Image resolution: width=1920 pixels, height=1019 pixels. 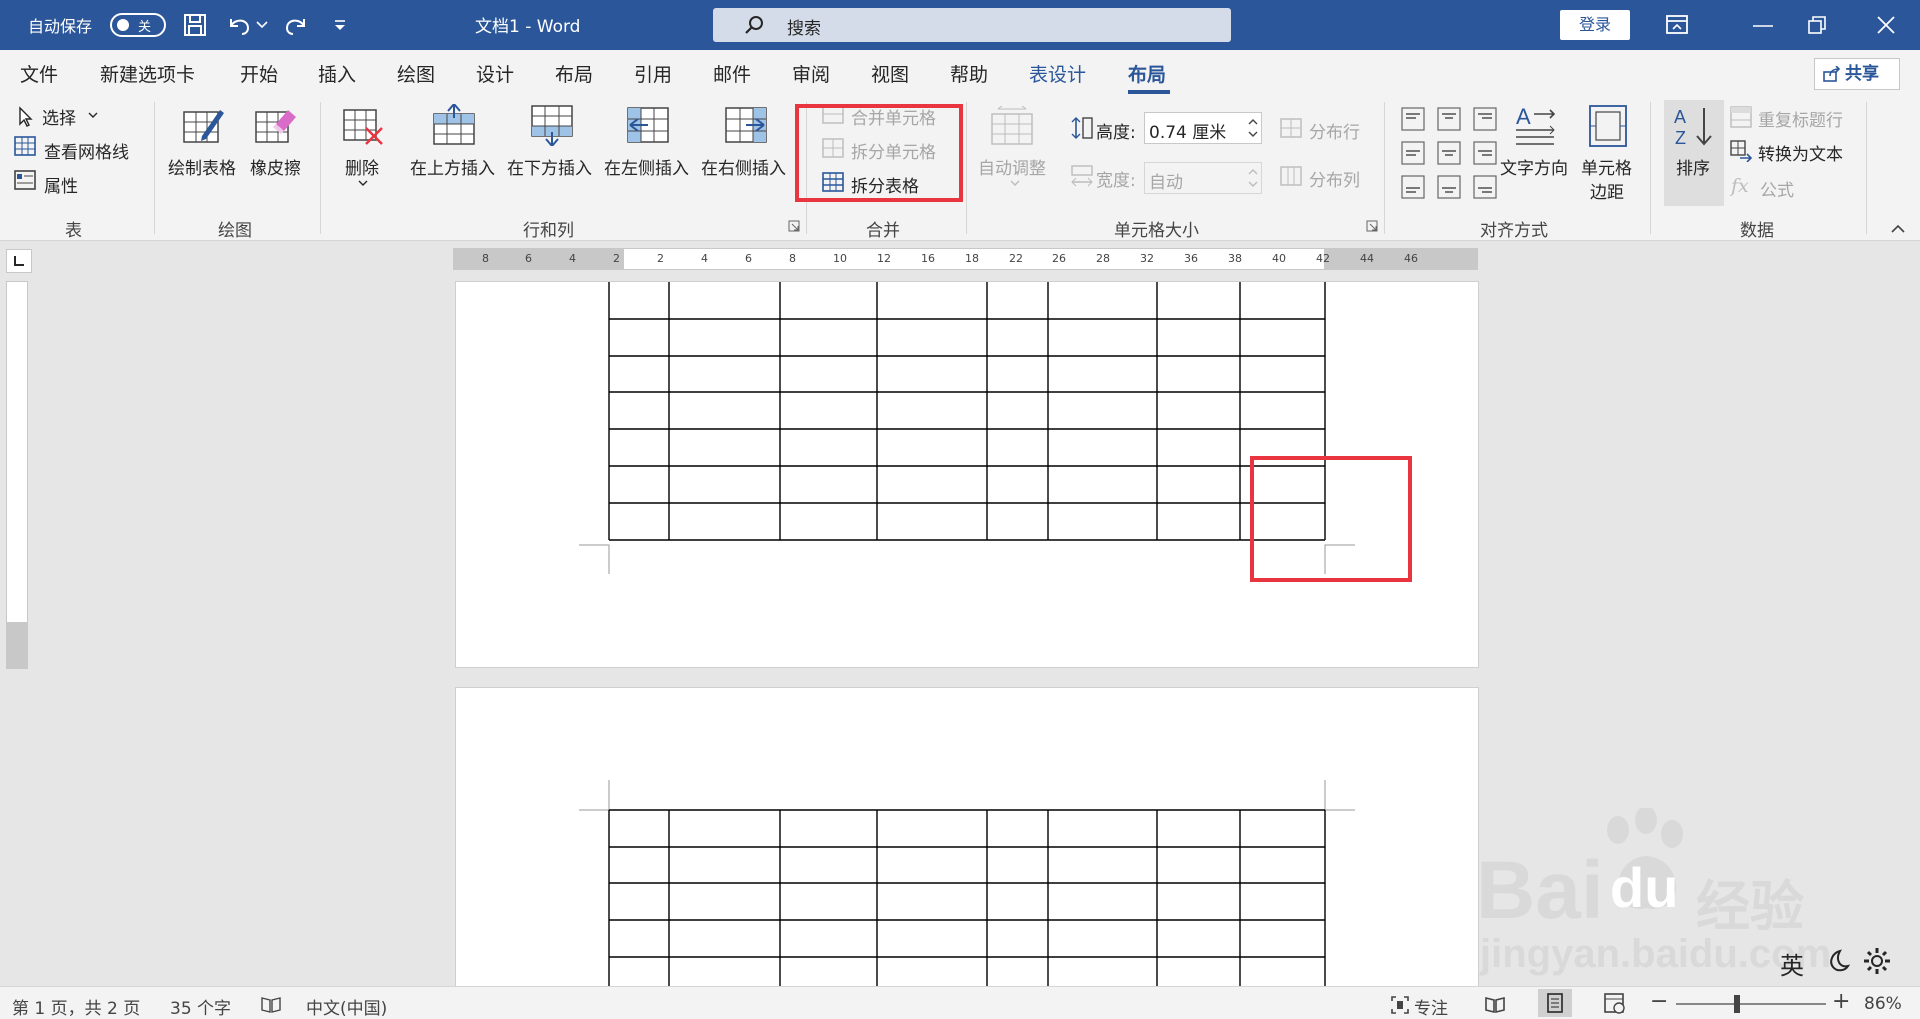 I want to click on ribbon-display-options-icon, so click(x=1677, y=25).